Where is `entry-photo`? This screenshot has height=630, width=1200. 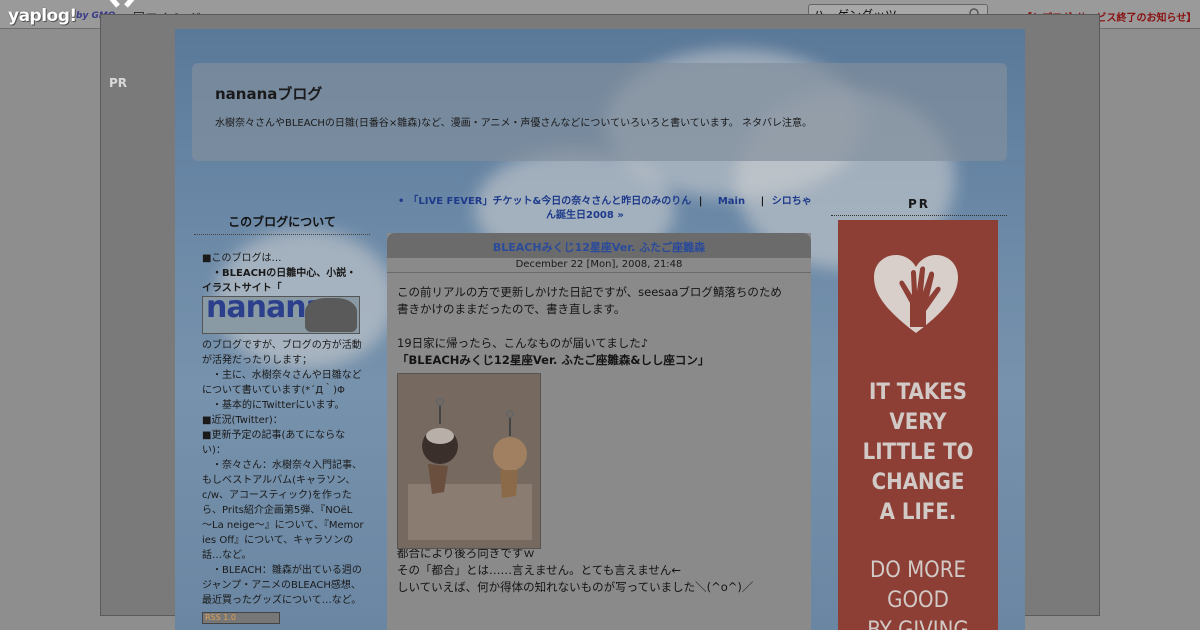 entry-photo is located at coordinates (469, 461).